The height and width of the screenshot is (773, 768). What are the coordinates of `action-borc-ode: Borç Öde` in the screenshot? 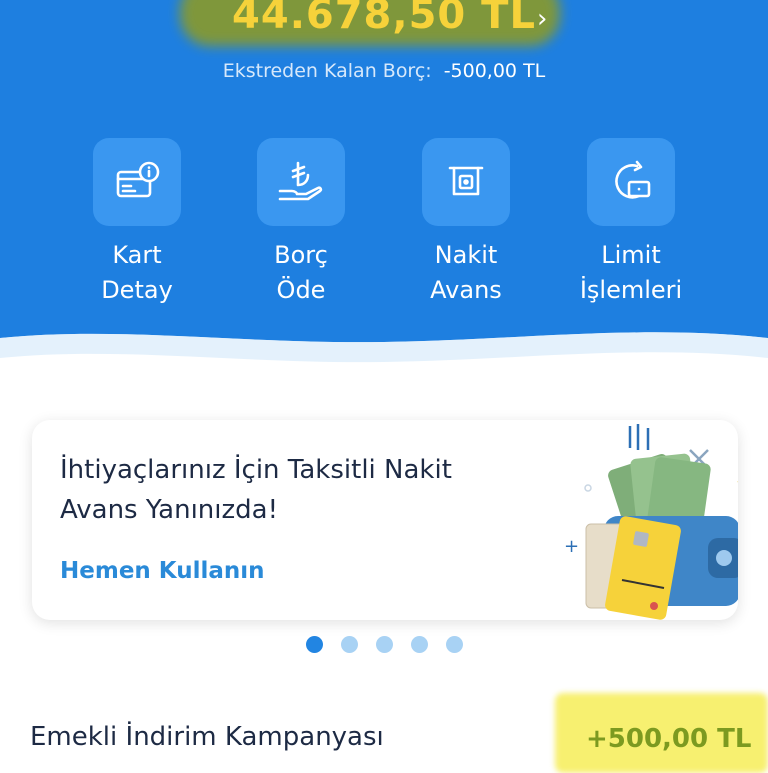 It's located at (301, 223).